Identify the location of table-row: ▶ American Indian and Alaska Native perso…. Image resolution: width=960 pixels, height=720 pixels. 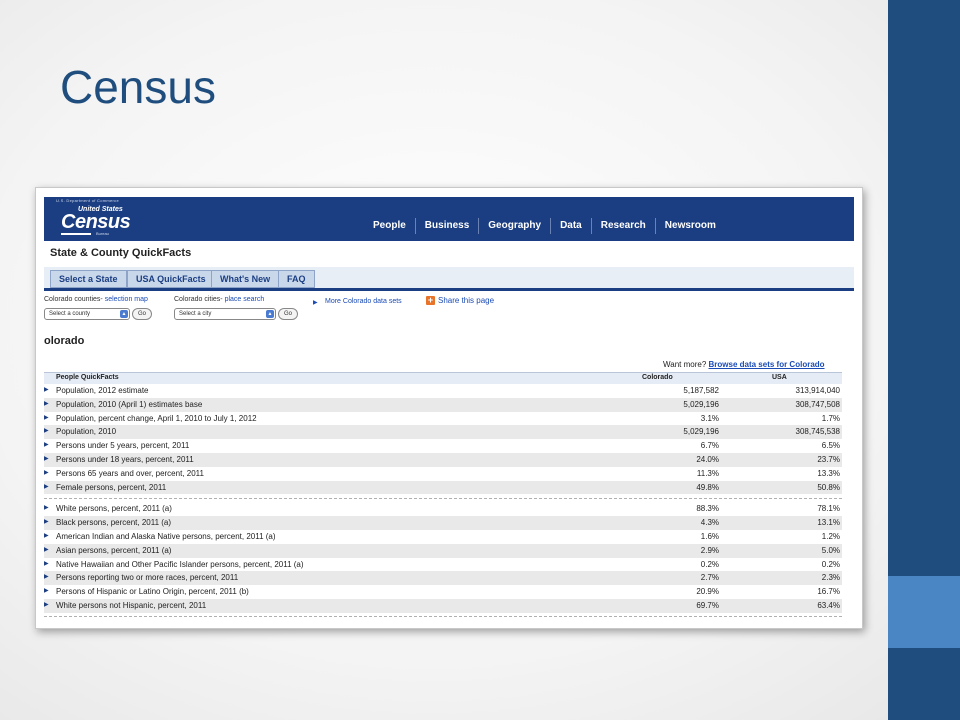
(443, 537).